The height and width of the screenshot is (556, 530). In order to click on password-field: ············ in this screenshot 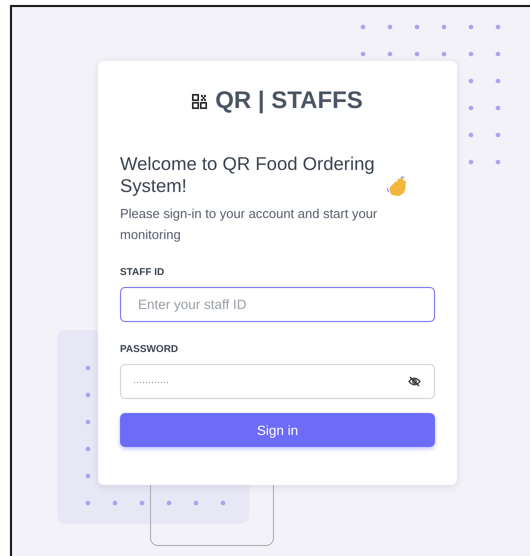, I will do `click(277, 381)`.